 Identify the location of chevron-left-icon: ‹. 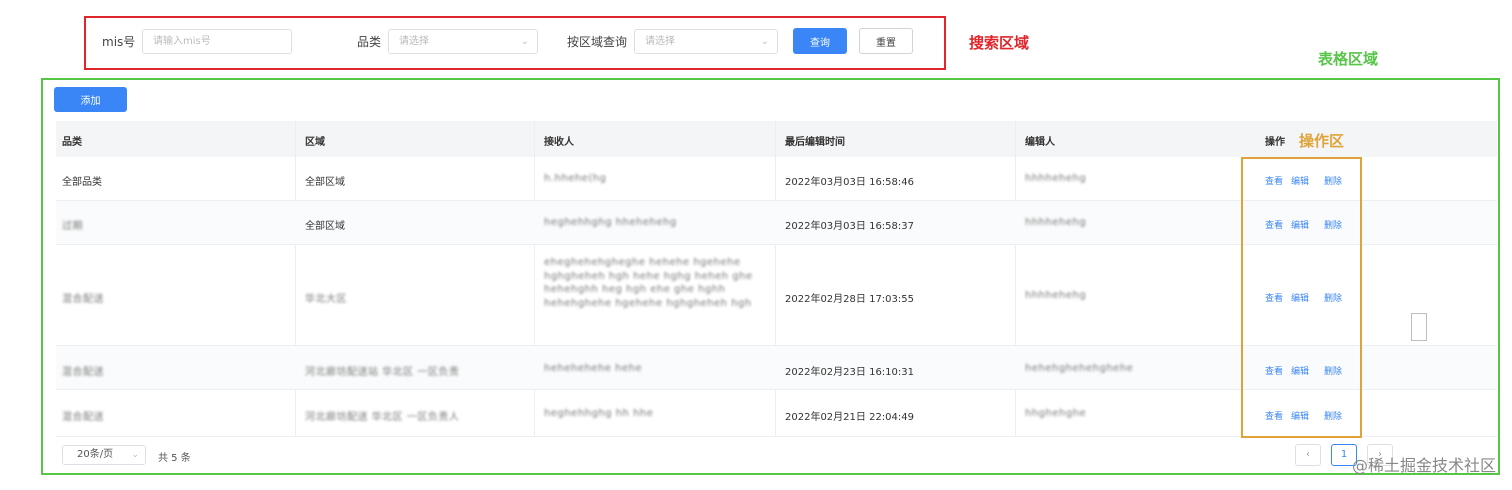
(1308, 454).